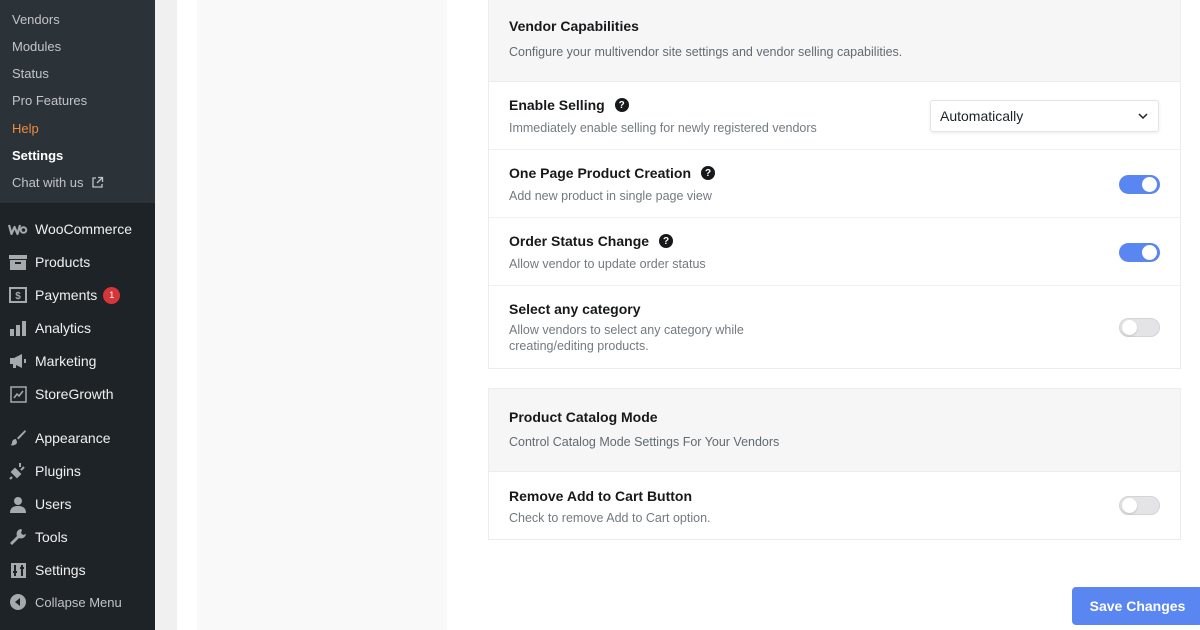 Image resolution: width=1200 pixels, height=630 pixels. Describe the element at coordinates (37, 156) in the screenshot. I see `submenu-settings: Settings` at that location.